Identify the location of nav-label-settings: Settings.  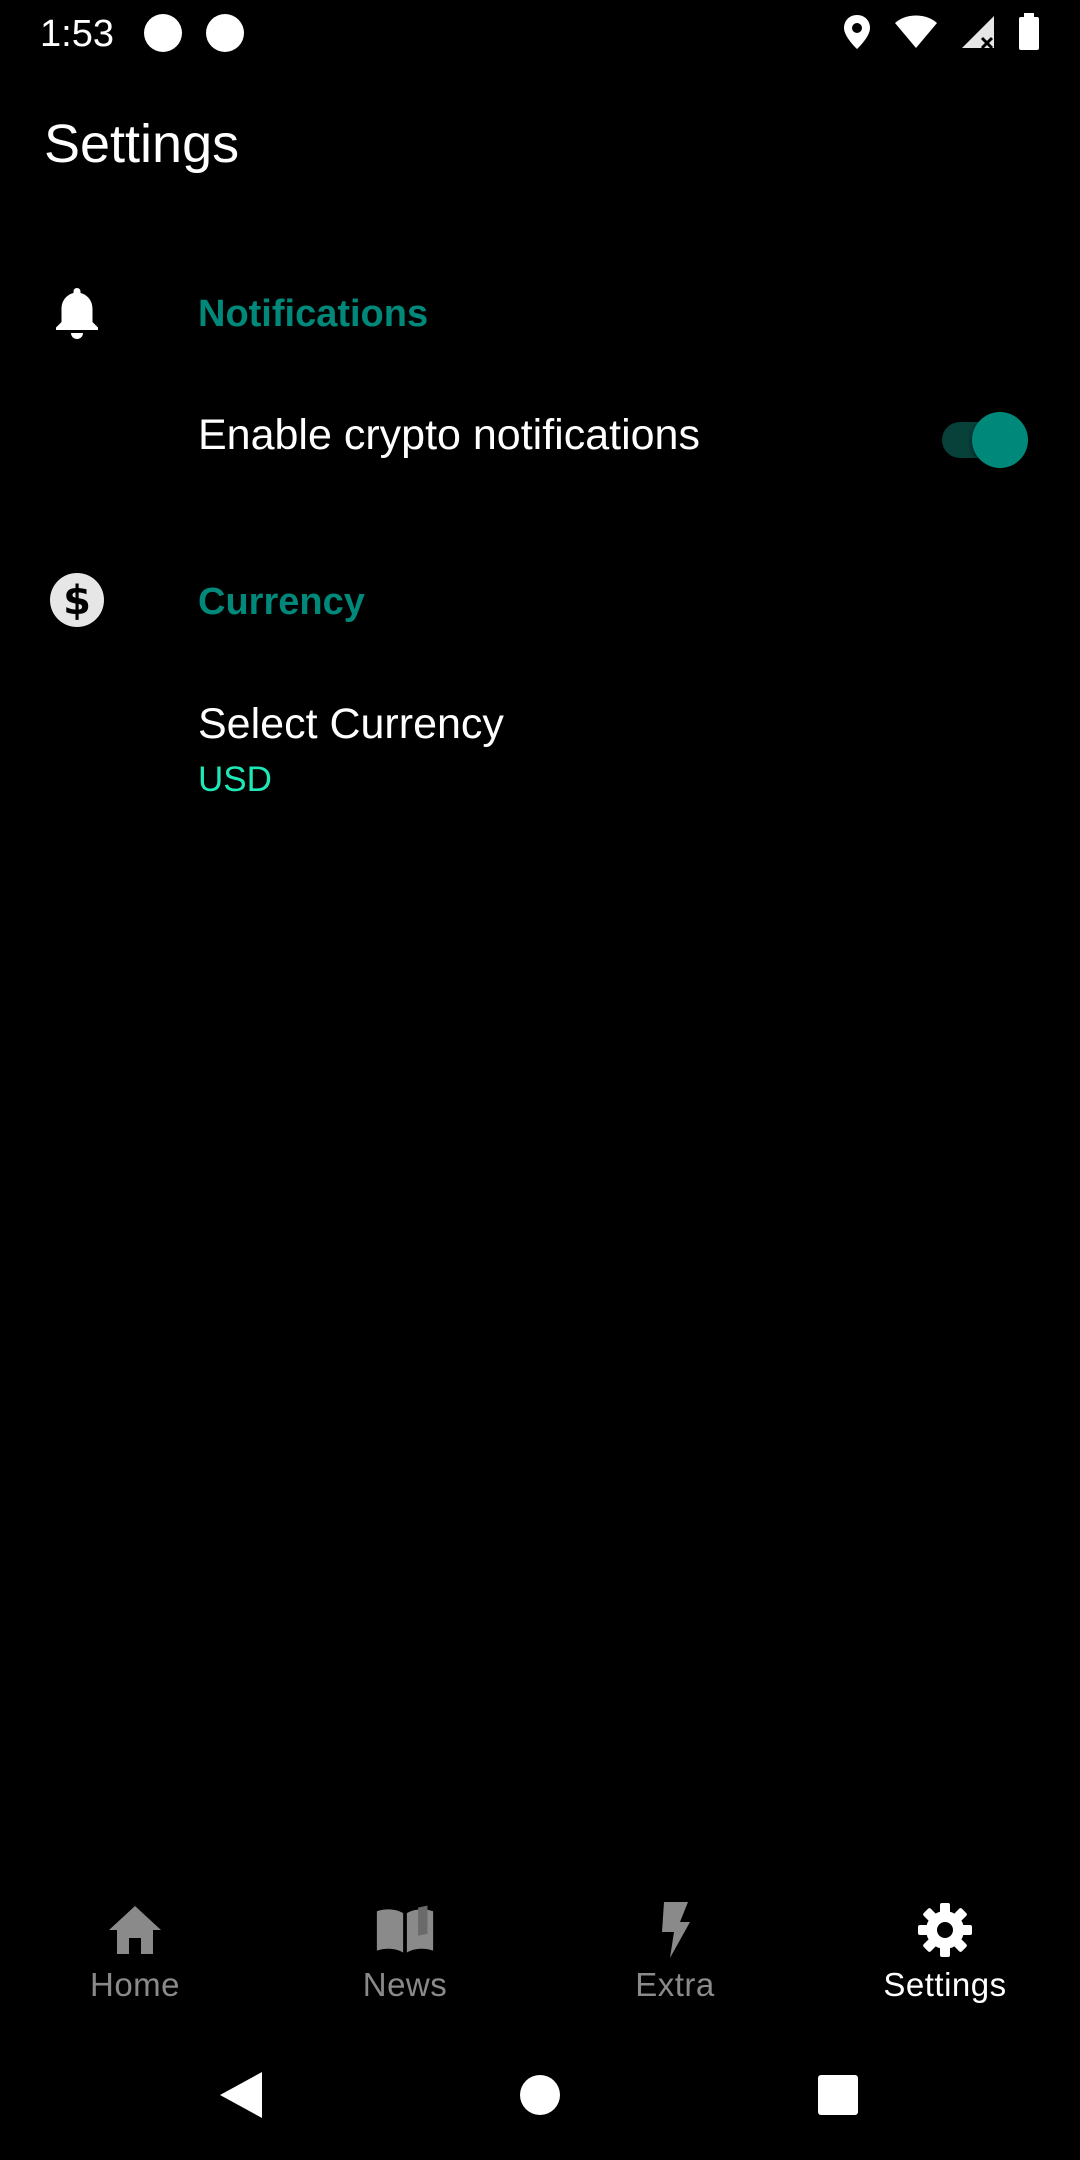
(945, 1984).